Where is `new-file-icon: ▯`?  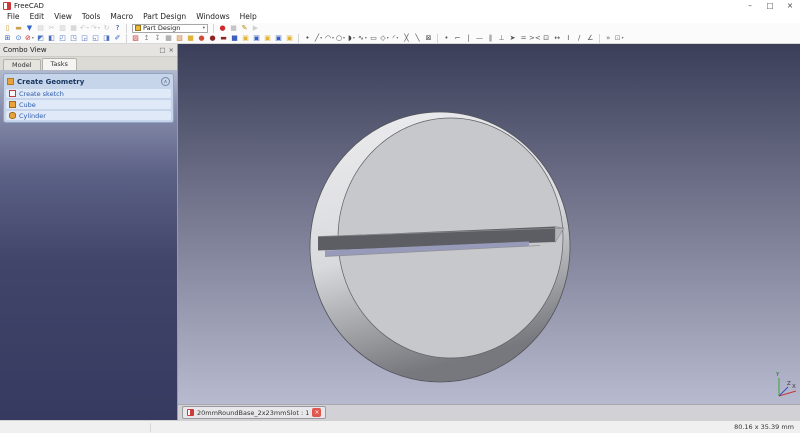
new-file-icon: ▯ is located at coordinates (7, 28).